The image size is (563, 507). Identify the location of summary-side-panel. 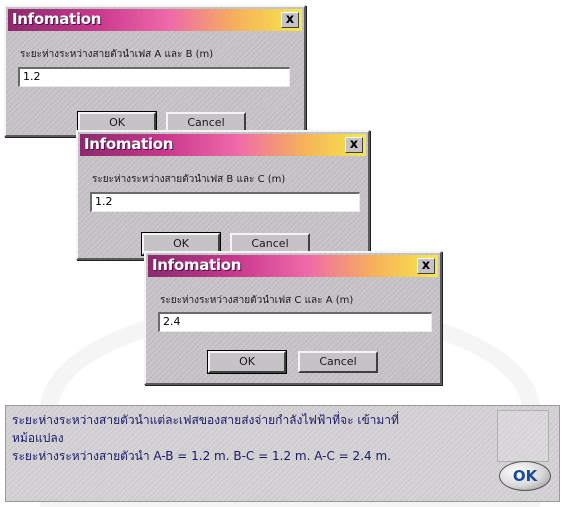
(523, 436).